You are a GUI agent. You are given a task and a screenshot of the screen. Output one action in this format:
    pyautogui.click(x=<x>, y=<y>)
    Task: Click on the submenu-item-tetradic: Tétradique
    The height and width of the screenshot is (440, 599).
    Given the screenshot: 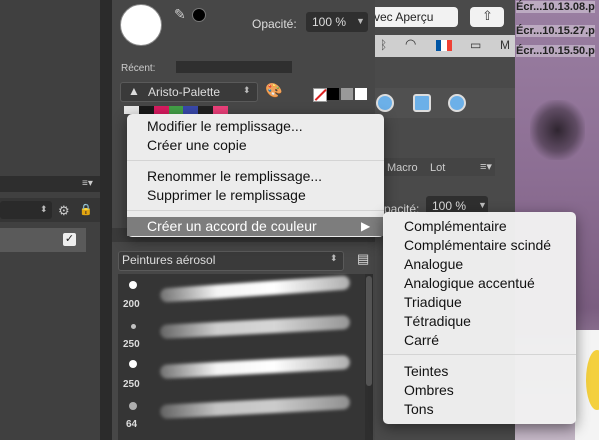 What is the action you would take?
    pyautogui.click(x=437, y=321)
    